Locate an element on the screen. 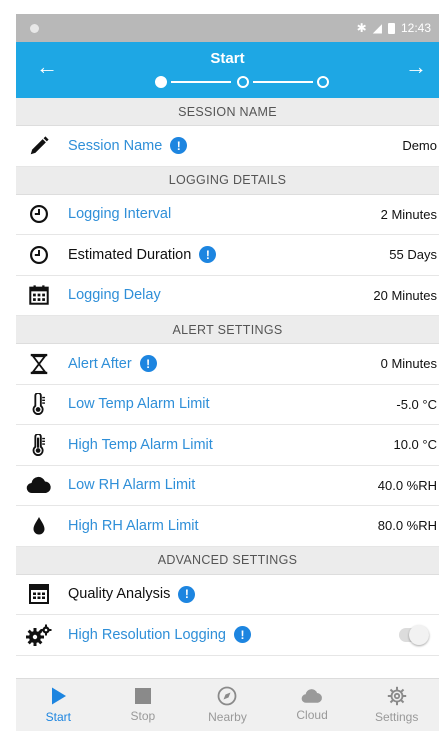  section-header: ALERT SETTINGS is located at coordinates (227, 330).